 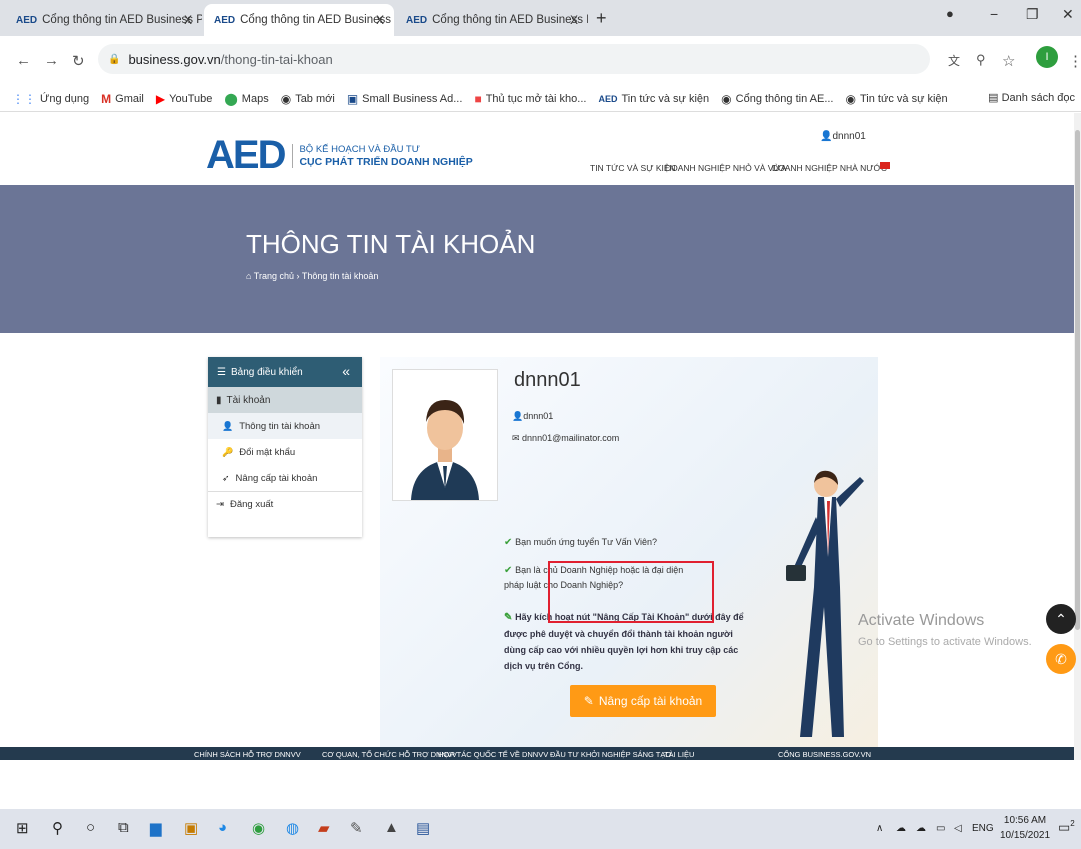 I want to click on bookmark-new-tab: ◉ Tab mới, so click(x=308, y=99).